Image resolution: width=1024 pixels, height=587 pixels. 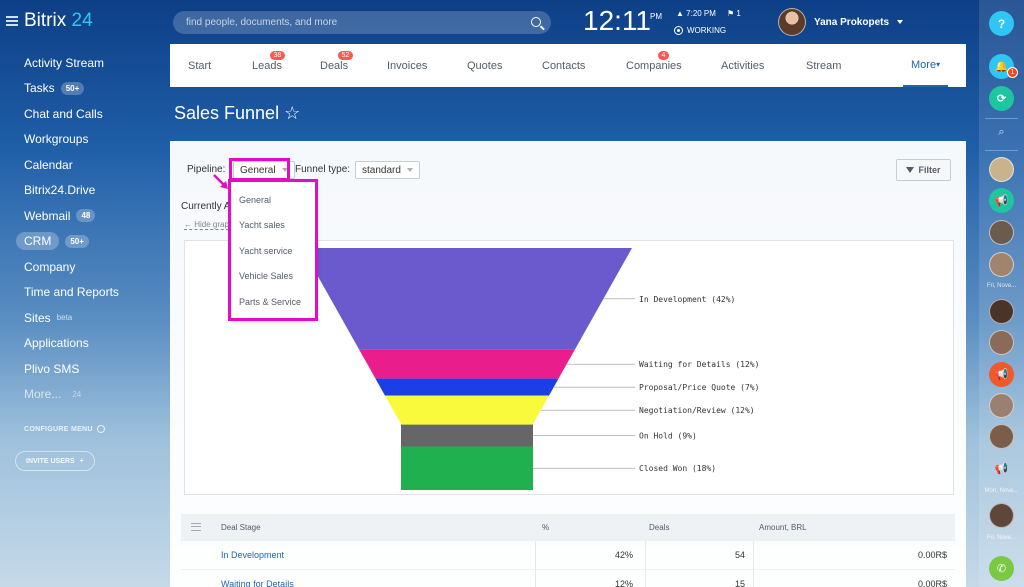 What do you see at coordinates (381, 170) in the screenshot?
I see `funnel-type-value: standard` at bounding box center [381, 170].